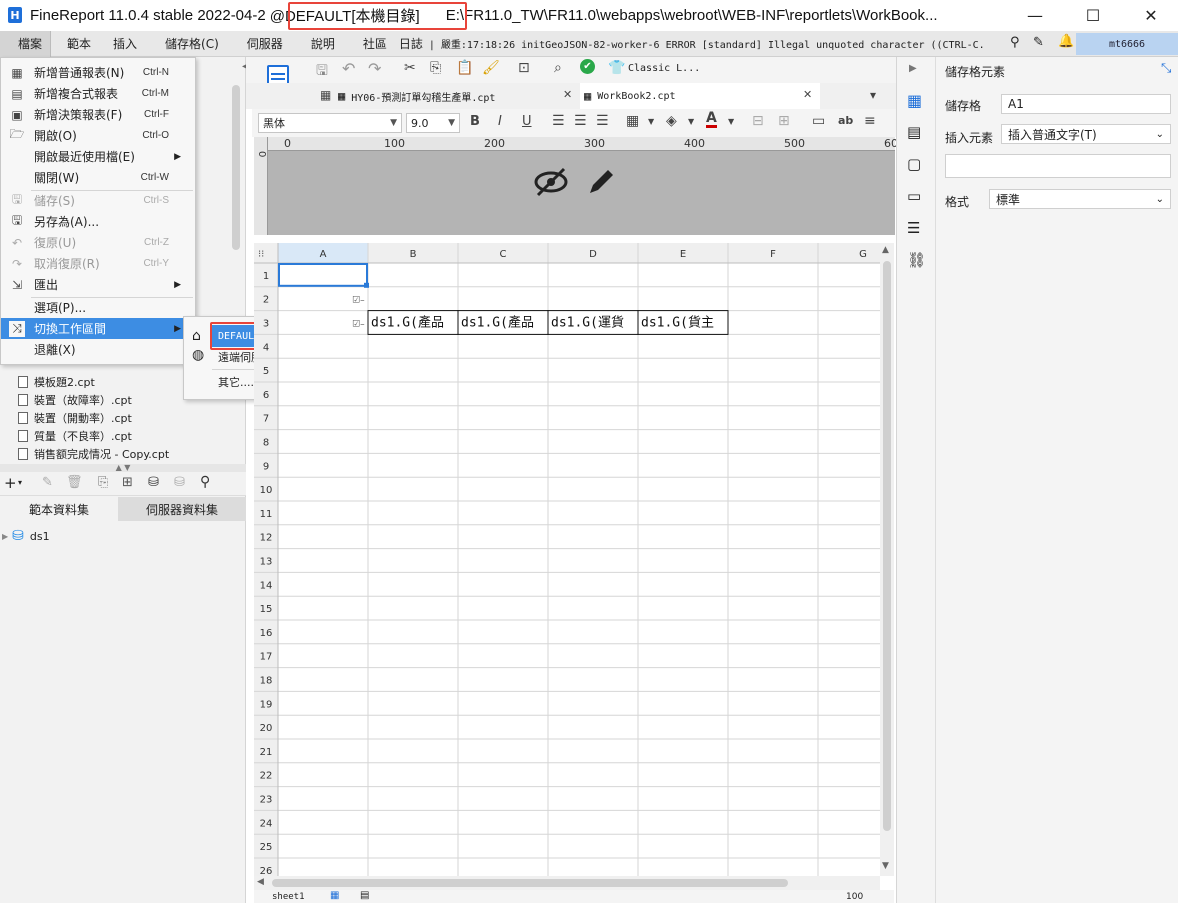 The width and height of the screenshot is (1178, 903). Describe the element at coordinates (1035, 15) in the screenshot. I see `minimize-button: —` at that location.